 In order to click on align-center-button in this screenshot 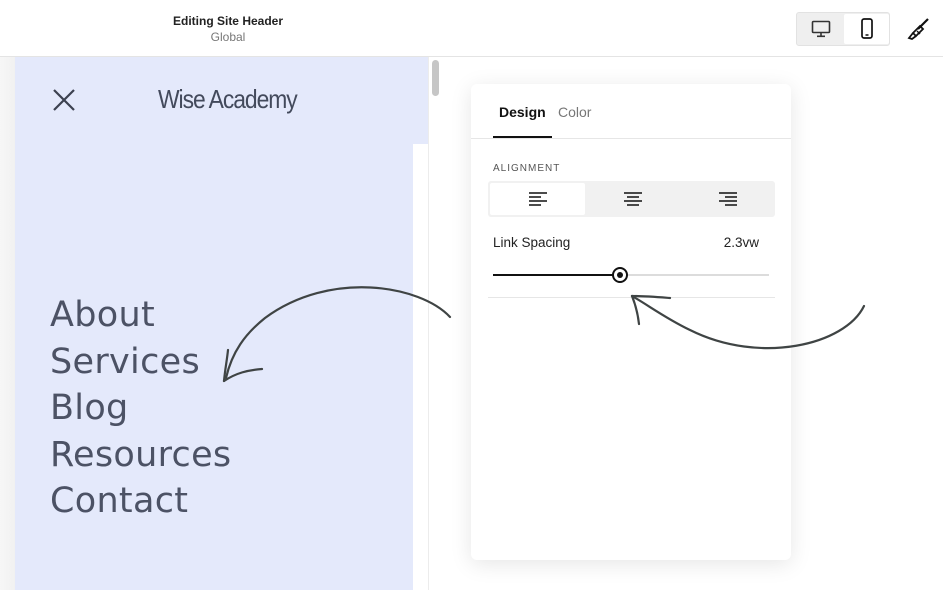, I will do `click(632, 199)`.